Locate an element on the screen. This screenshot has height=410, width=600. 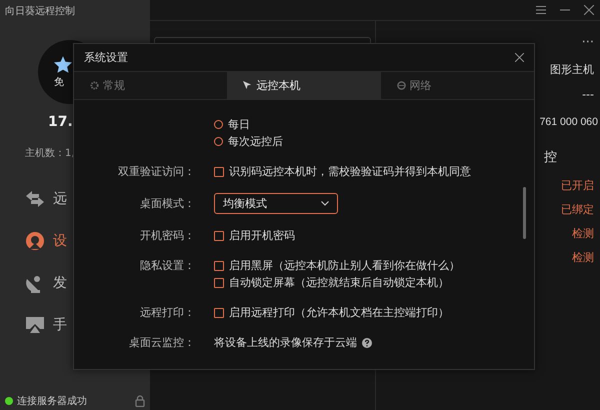
device-info: 控 is located at coordinates (550, 158).